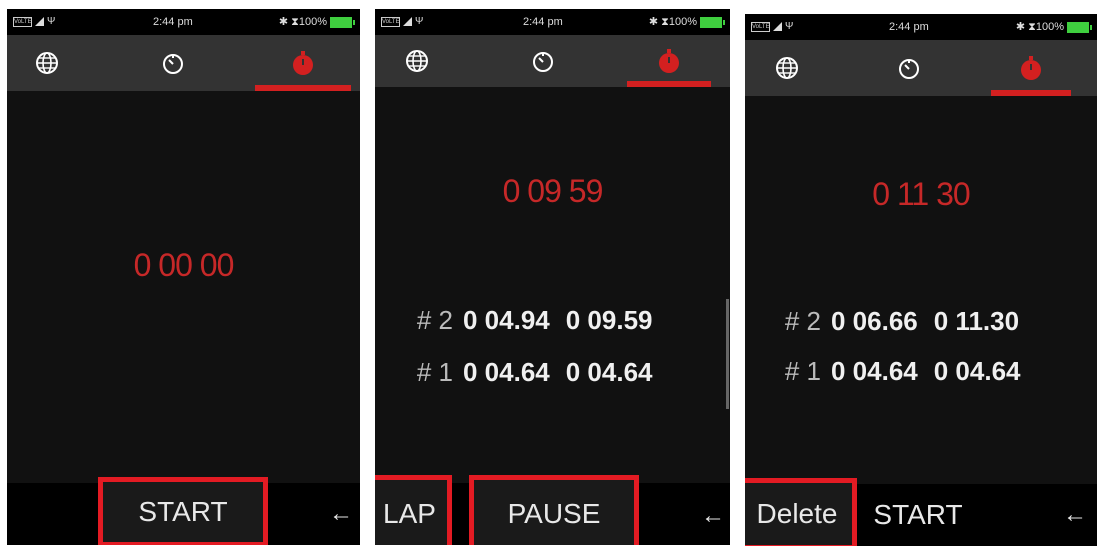 This screenshot has width=1098, height=554. Describe the element at coordinates (921, 194) in the screenshot. I see `stopwatch-time: 0 11 30` at that location.